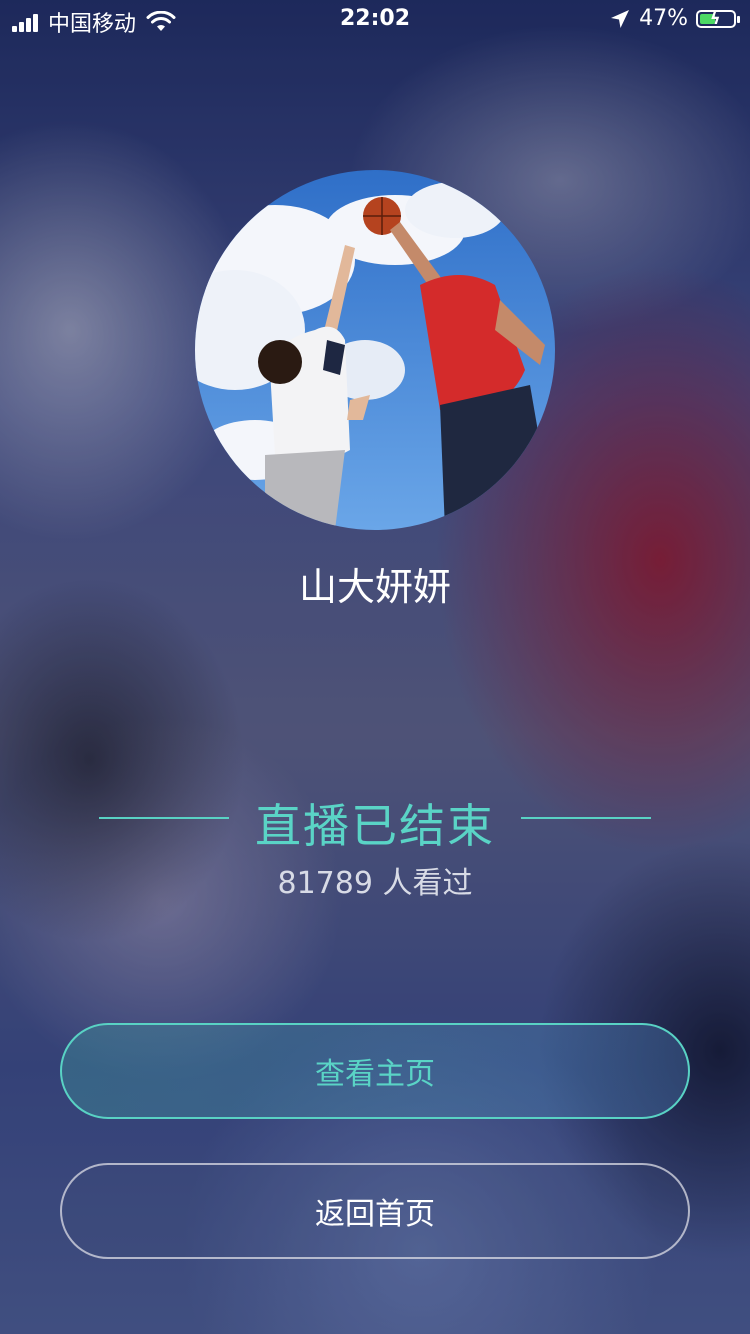  I want to click on live-ended-header: 直播已结束, so click(375, 821).